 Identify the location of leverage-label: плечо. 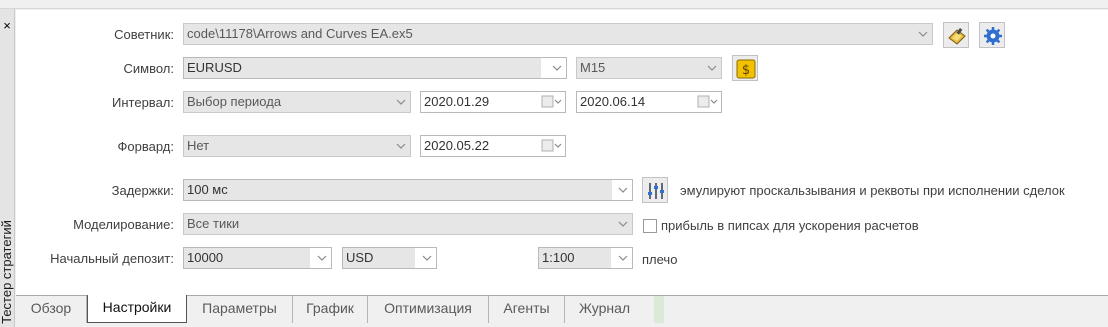
(660, 259).